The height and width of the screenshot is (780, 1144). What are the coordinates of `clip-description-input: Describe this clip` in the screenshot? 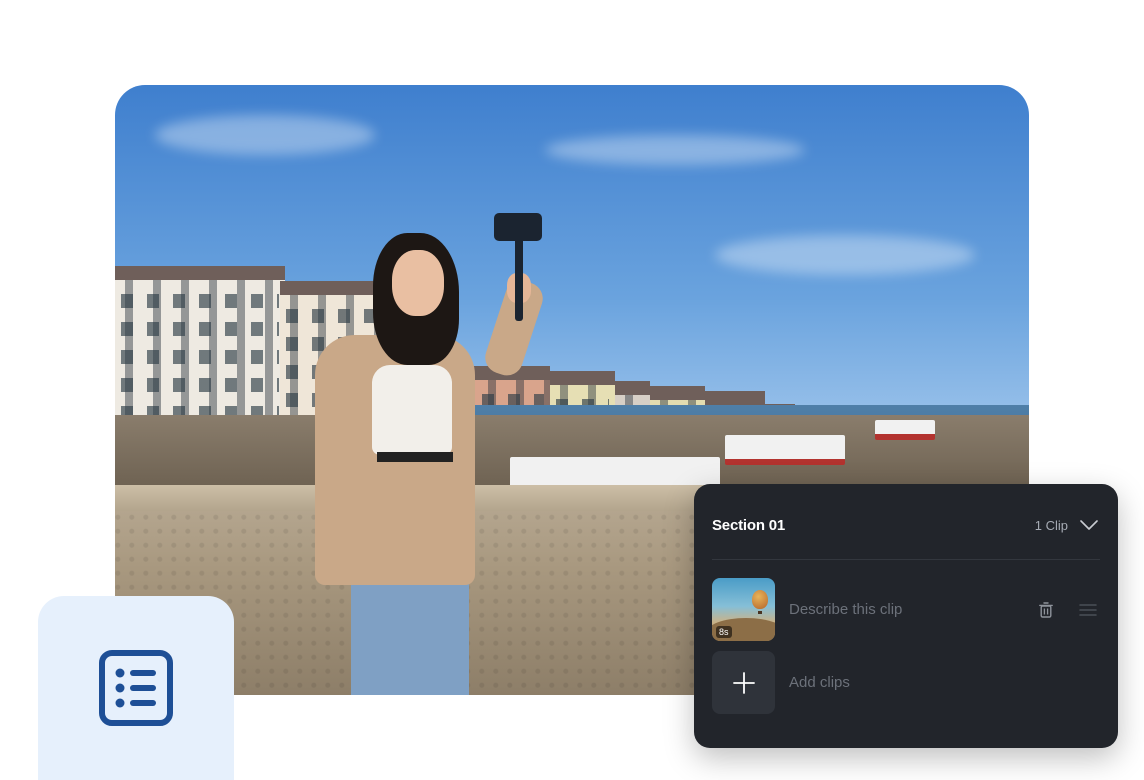 It's located at (911, 609).